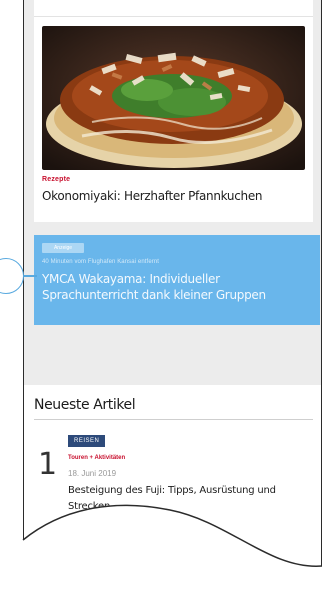  What do you see at coordinates (56, 179) in the screenshot?
I see `article-category: Rezepte` at bounding box center [56, 179].